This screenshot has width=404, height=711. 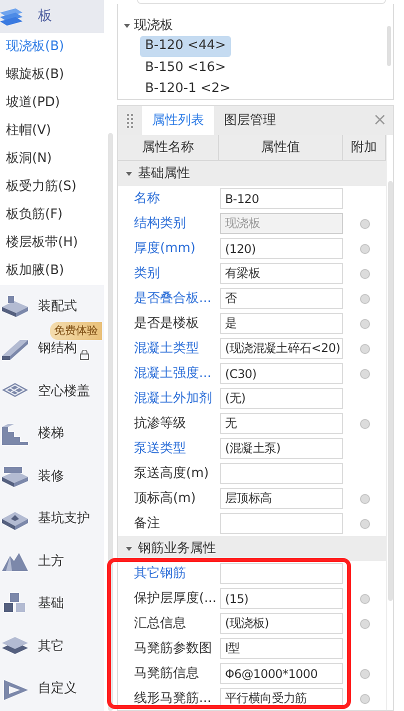 What do you see at coordinates (52, 75) in the screenshot?
I see `sidebar-item: 螺旋板(B)` at bounding box center [52, 75].